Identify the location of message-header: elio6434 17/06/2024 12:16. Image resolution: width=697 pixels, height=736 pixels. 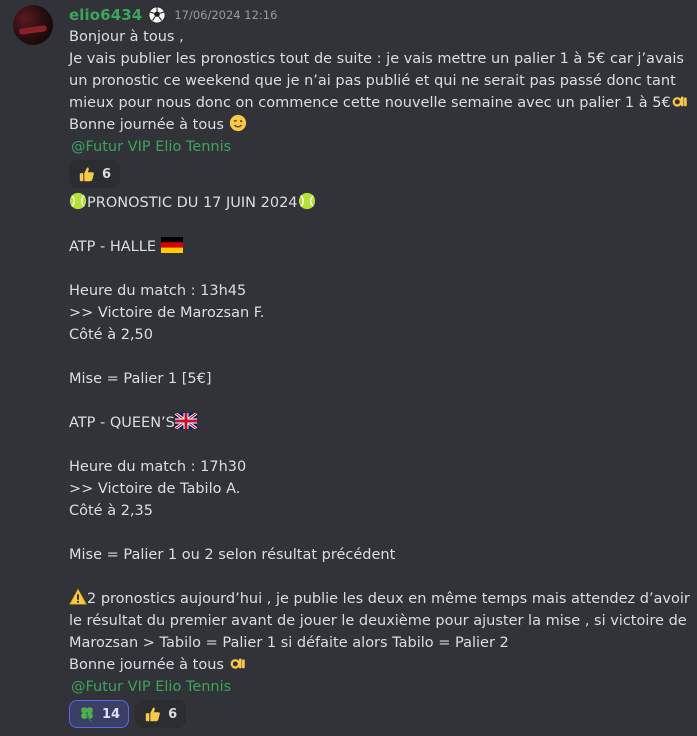
(379, 15).